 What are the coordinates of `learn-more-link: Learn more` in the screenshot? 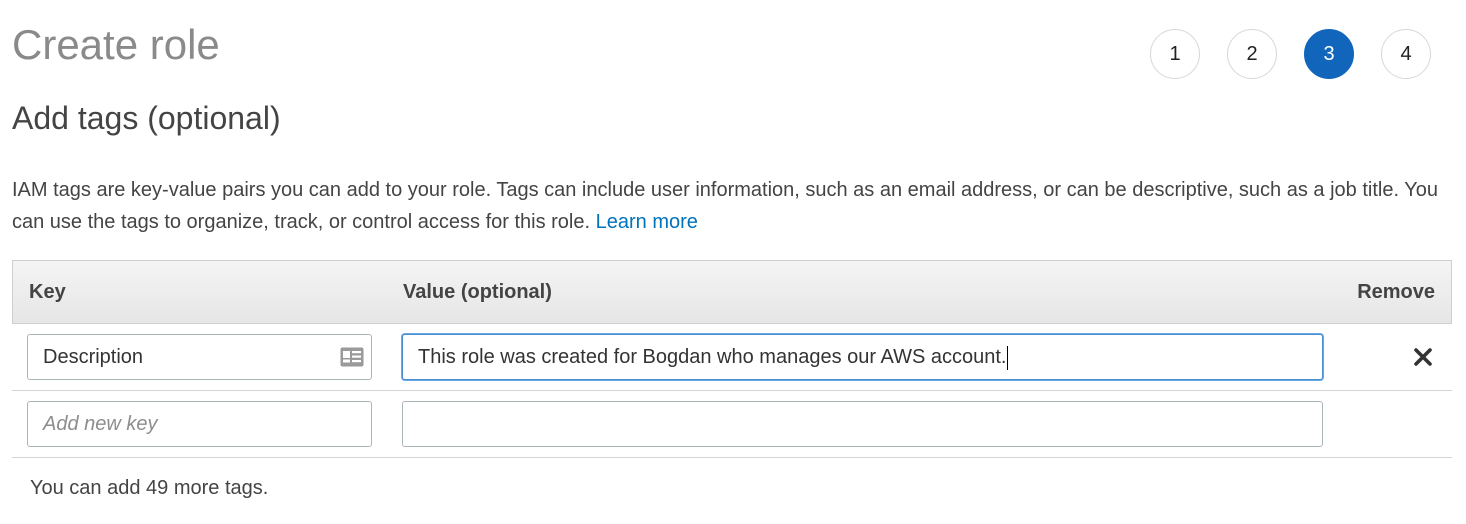 It's located at (647, 222).